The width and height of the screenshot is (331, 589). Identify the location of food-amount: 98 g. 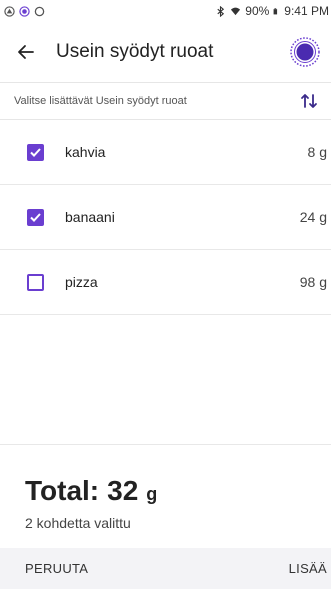
(313, 282).